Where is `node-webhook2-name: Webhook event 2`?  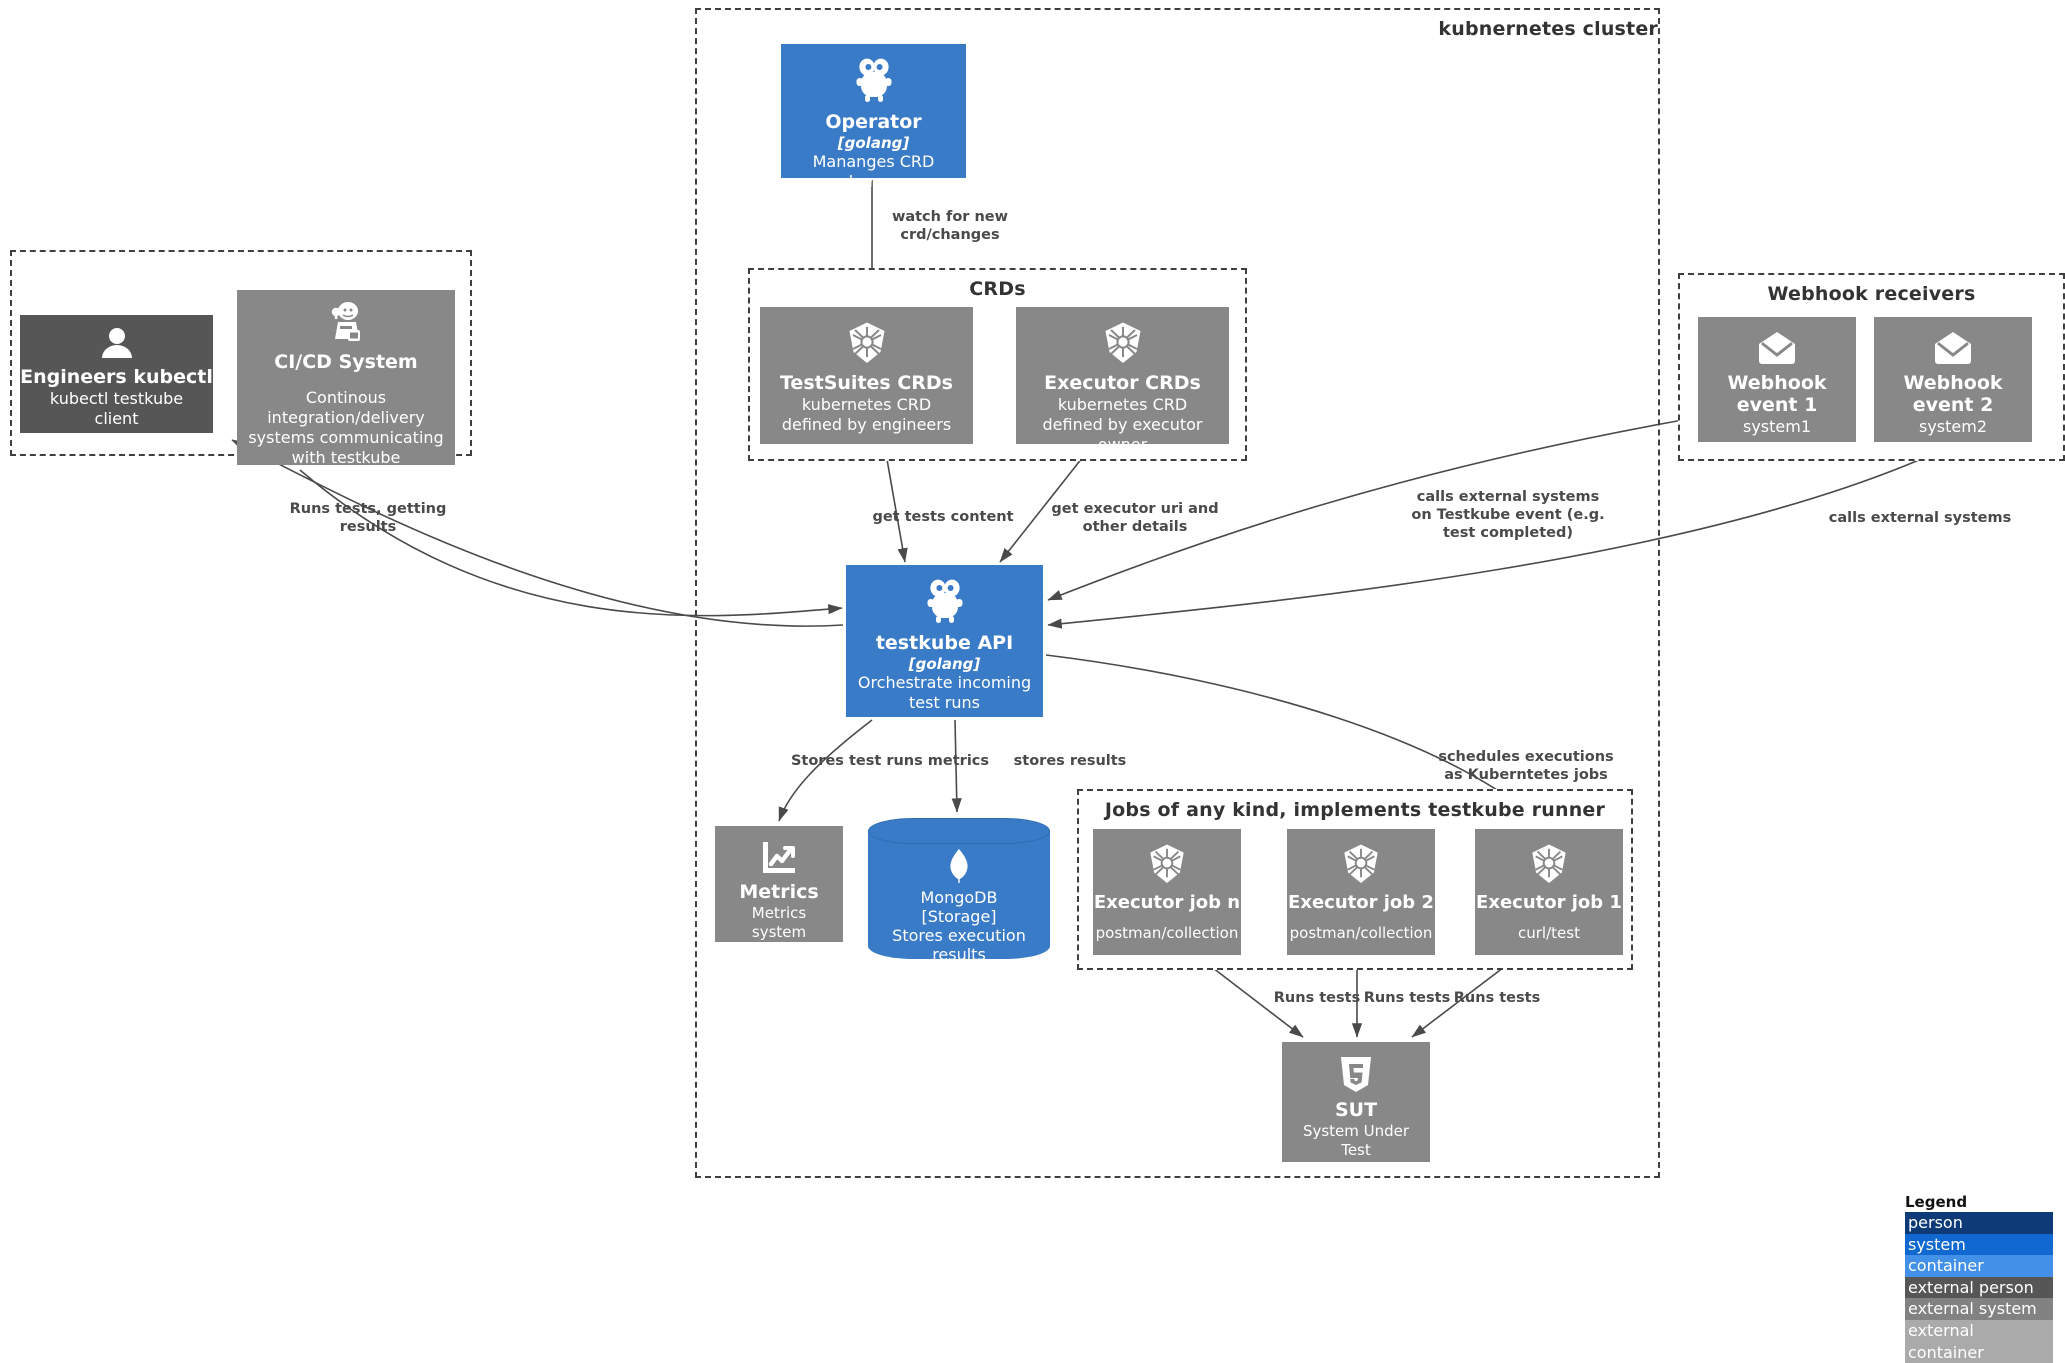 node-webhook2-name: Webhook event 2 is located at coordinates (1953, 394).